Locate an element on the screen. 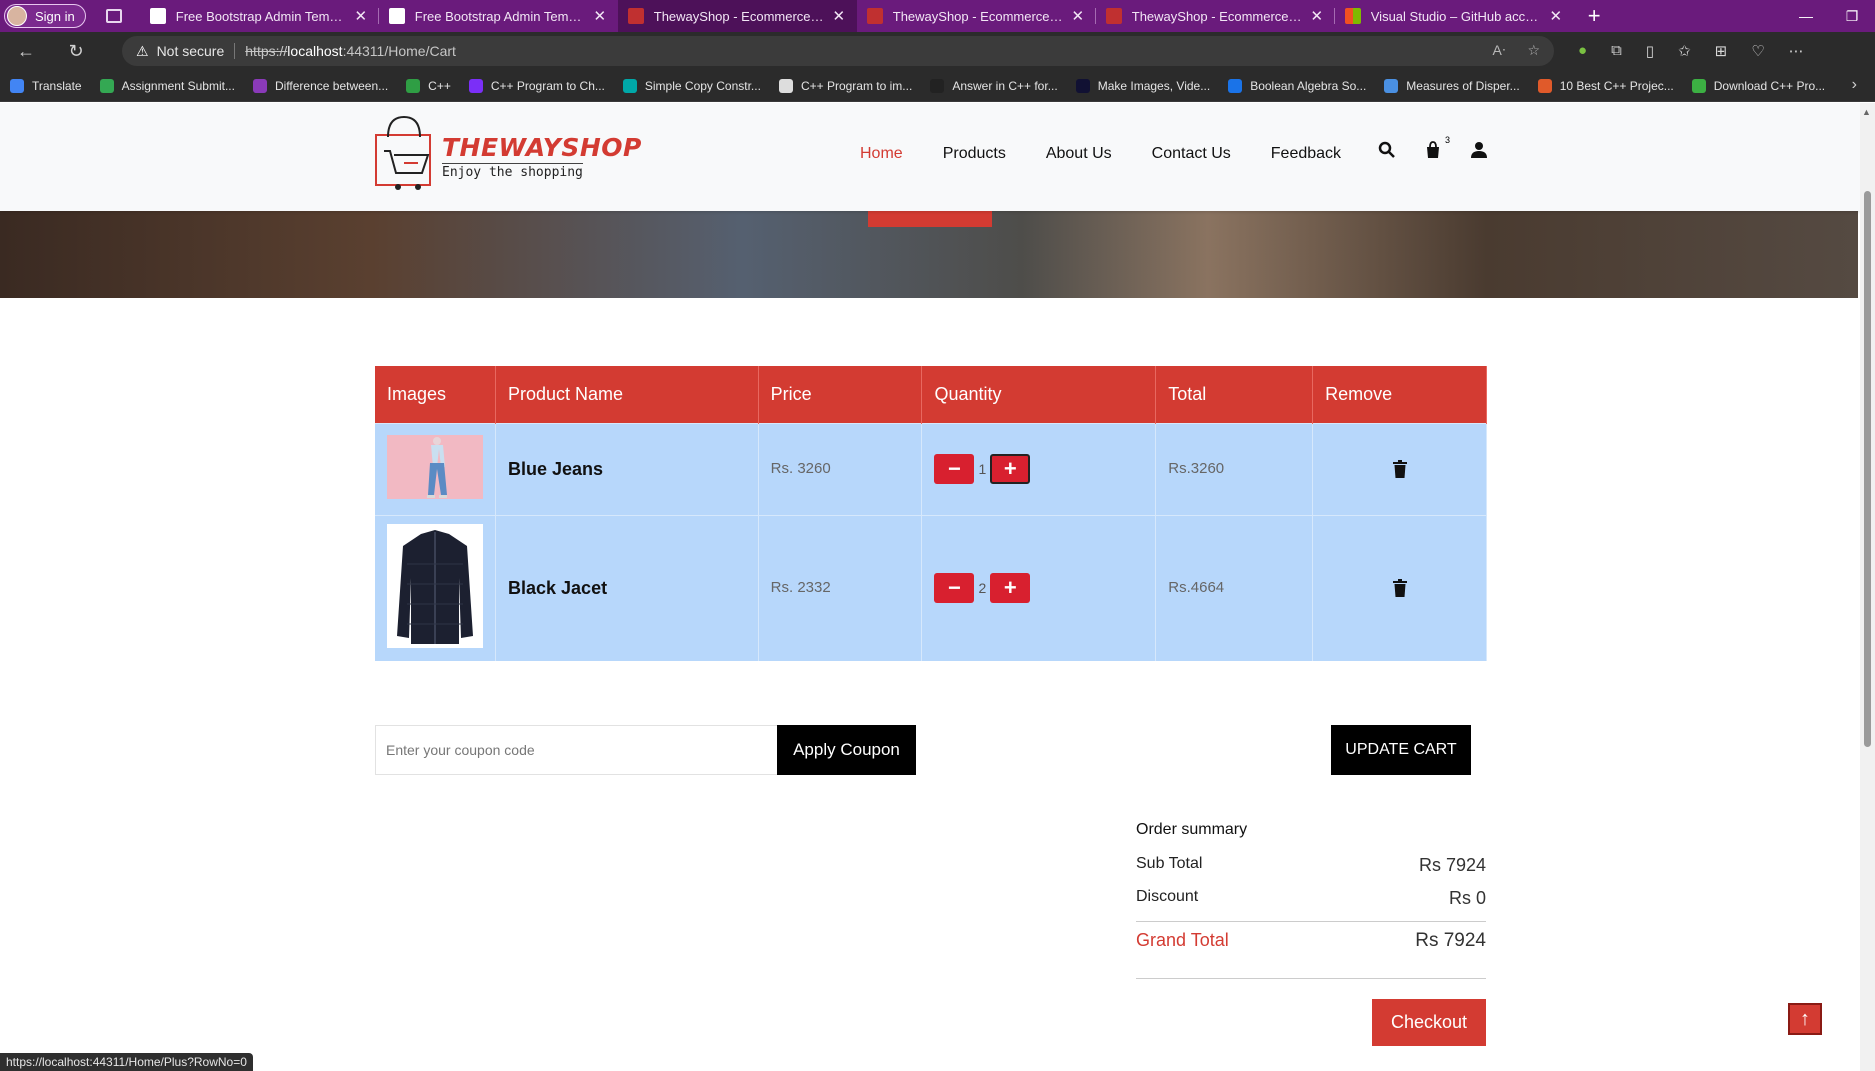 The image size is (1875, 1071). collections-icon: ⊞ is located at coordinates (1721, 51).